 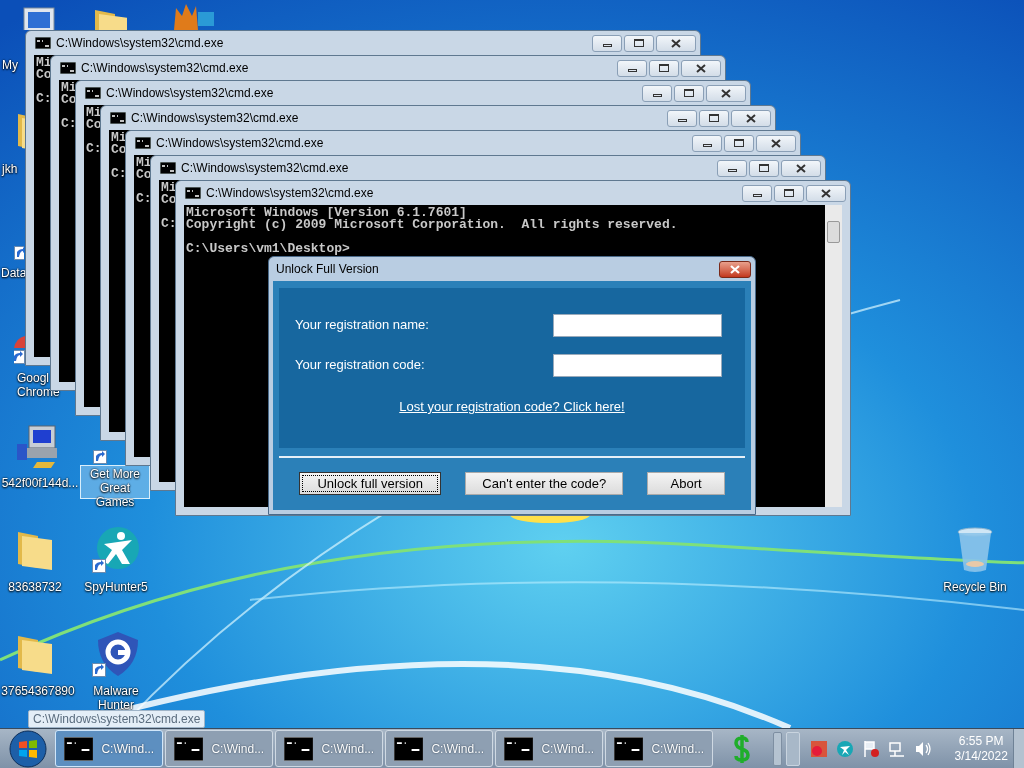 I want to click on registration-link: Lost your registration code? Click here!, so click(x=512, y=407).